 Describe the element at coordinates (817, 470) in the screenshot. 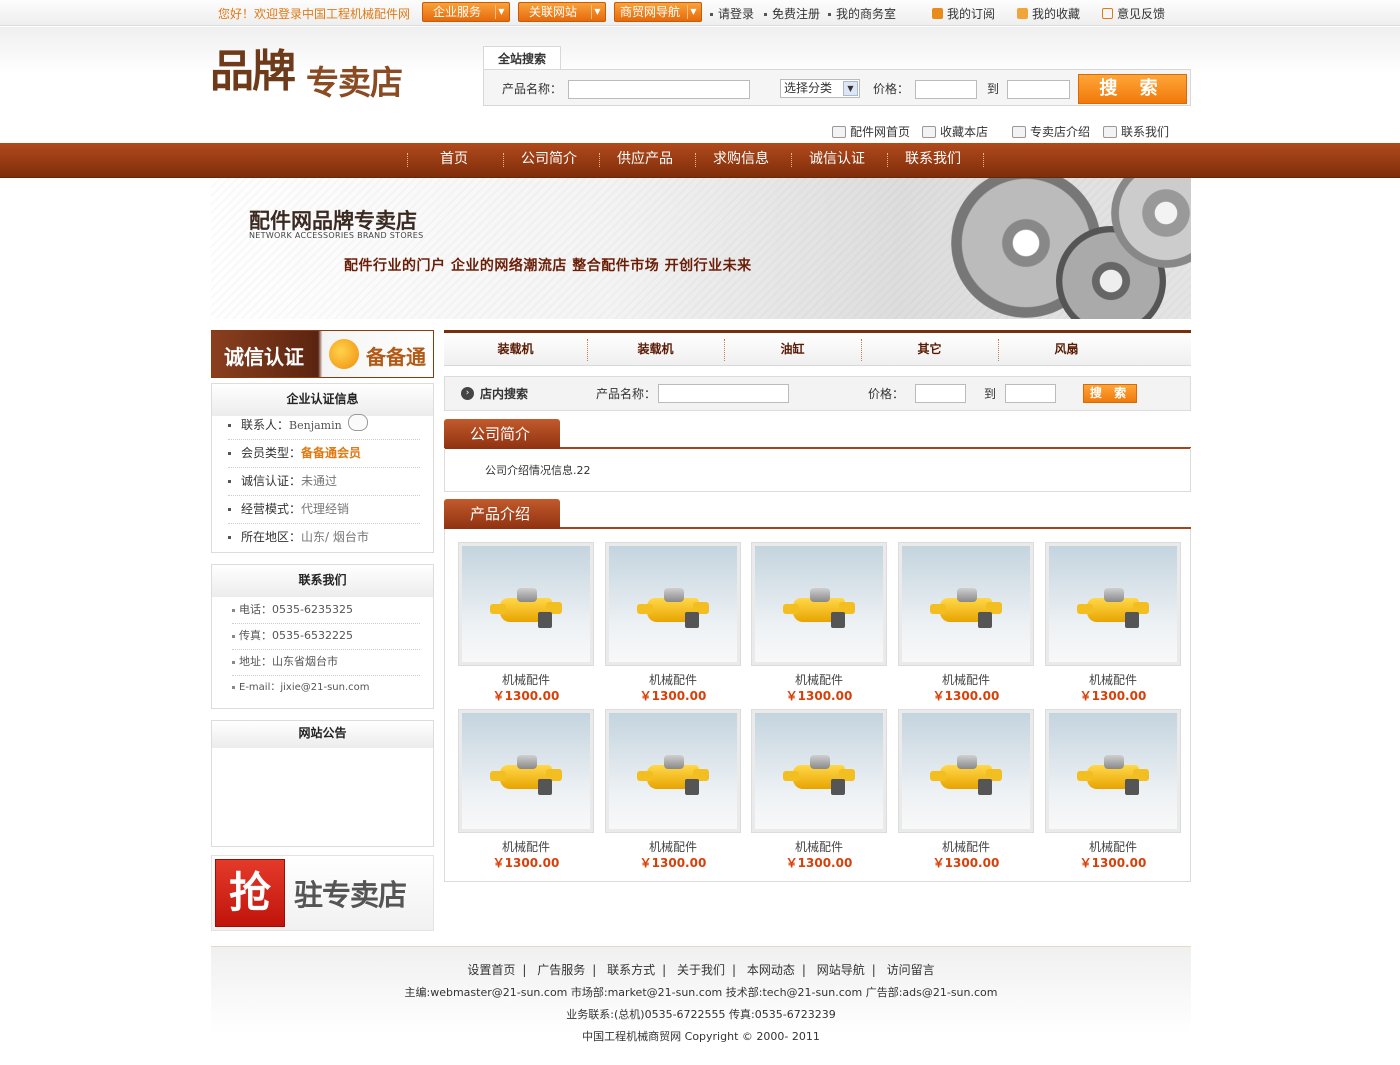

I see `company-intro-box: 公司介绍情况信息.22` at that location.